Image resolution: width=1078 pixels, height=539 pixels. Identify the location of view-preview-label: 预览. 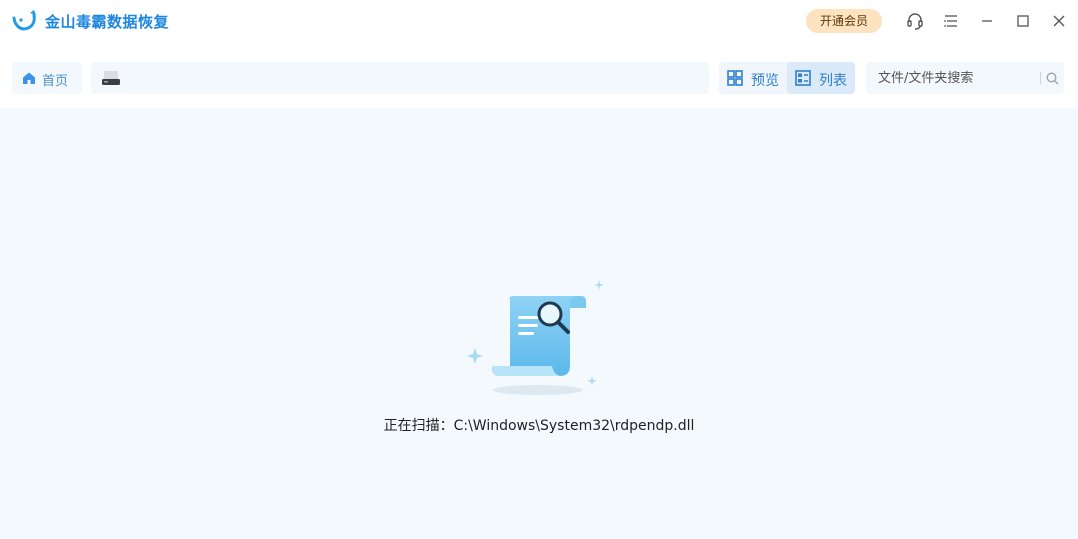
(765, 81).